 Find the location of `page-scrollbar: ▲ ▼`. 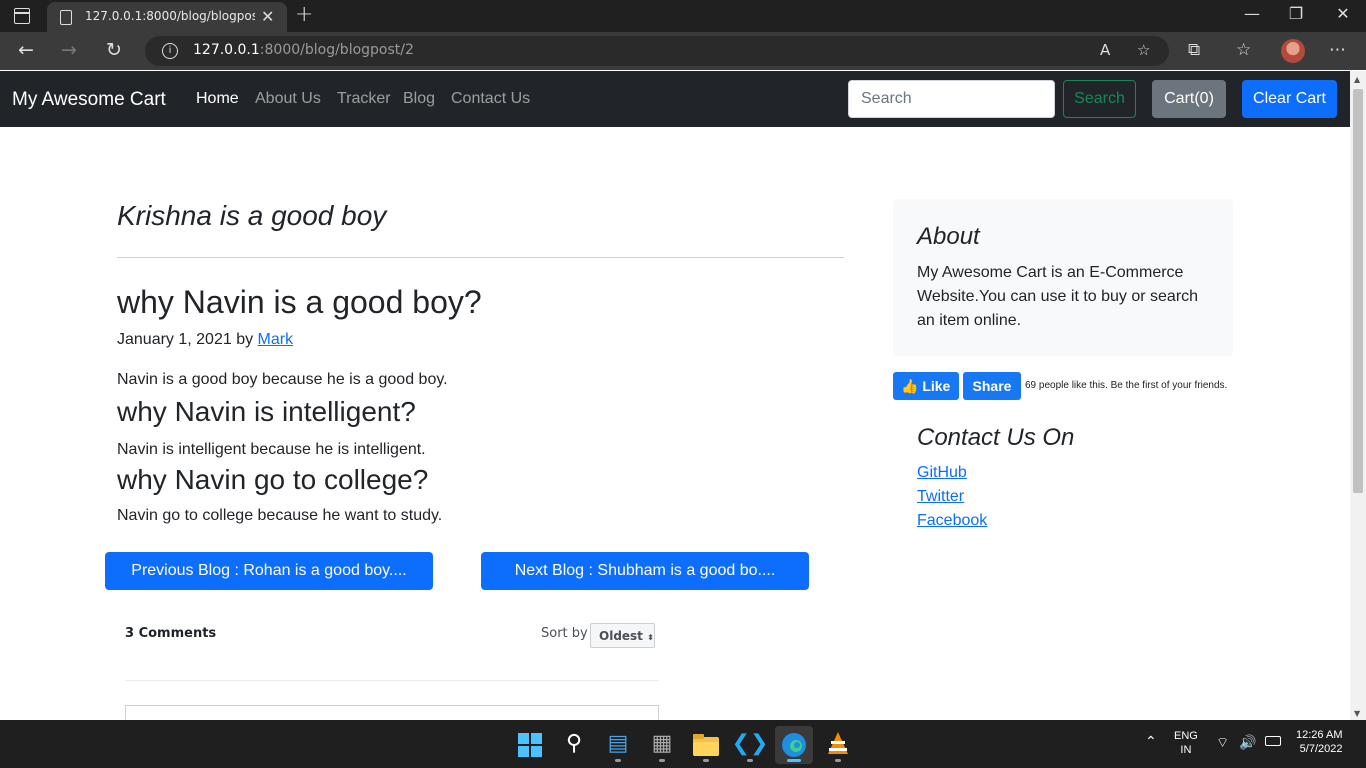

page-scrollbar: ▲ ▼ is located at coordinates (1358, 395).